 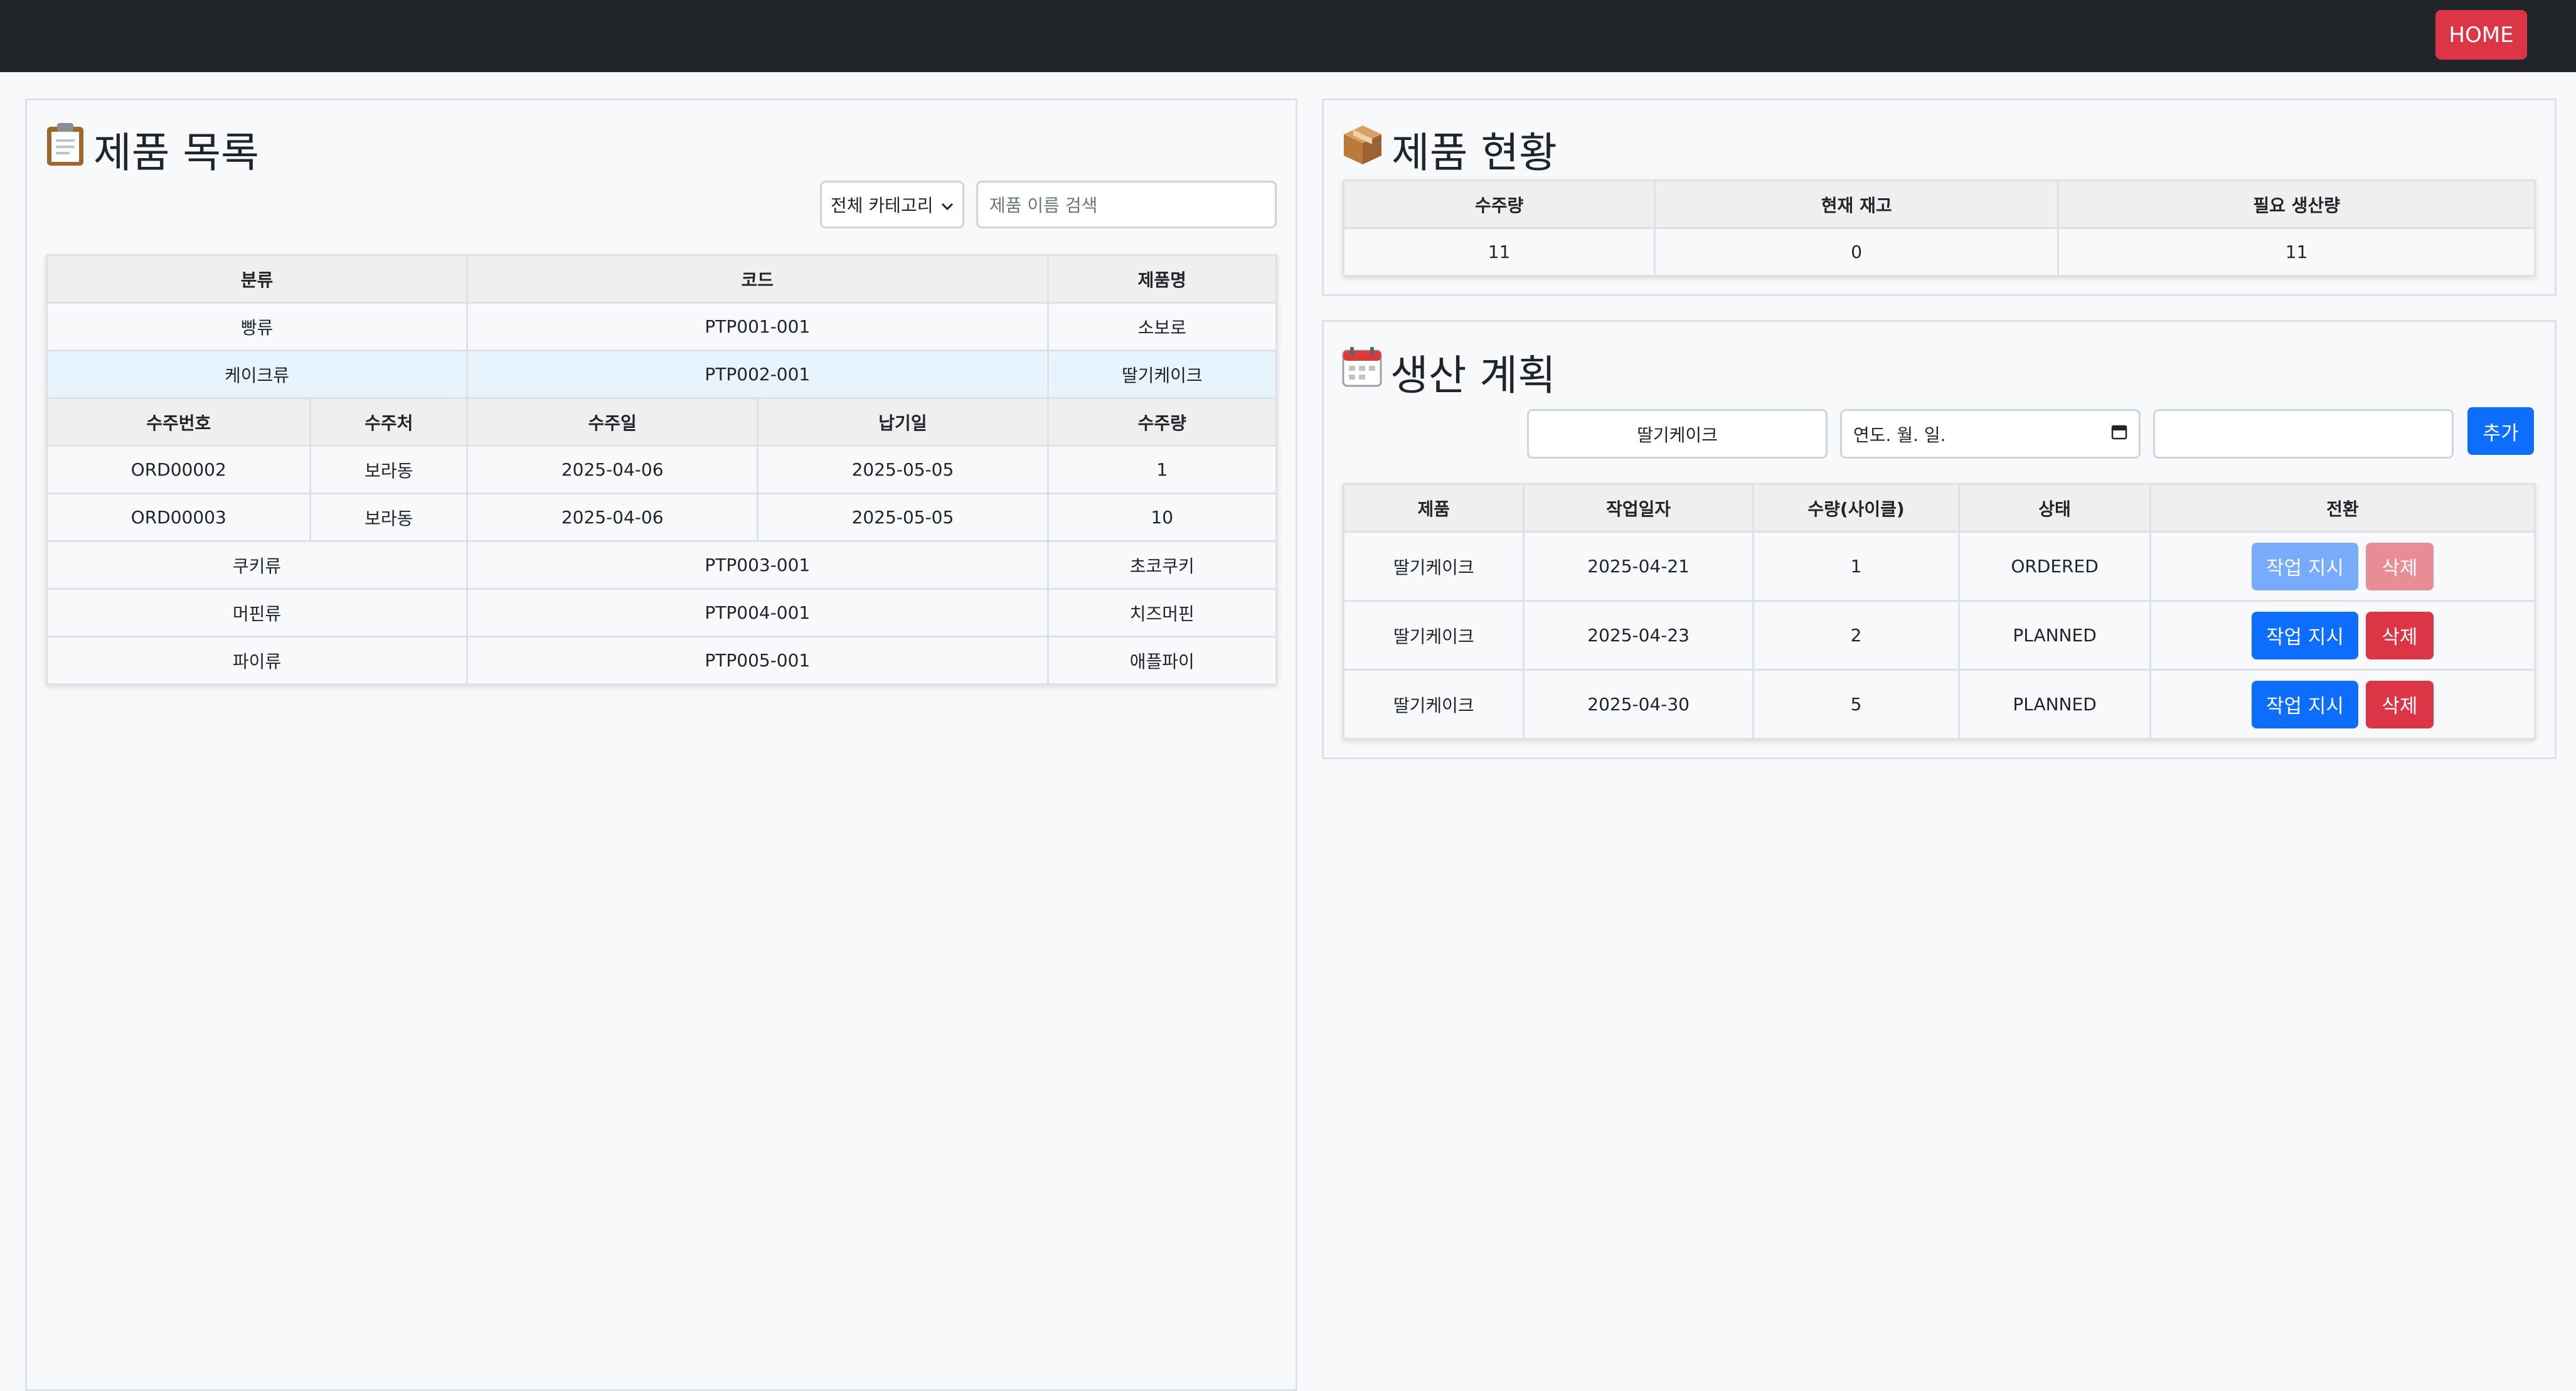 What do you see at coordinates (661, 374) in the screenshot?
I see `product-row-selected: 케이크류 PTP002-001 딸기케이크` at bounding box center [661, 374].